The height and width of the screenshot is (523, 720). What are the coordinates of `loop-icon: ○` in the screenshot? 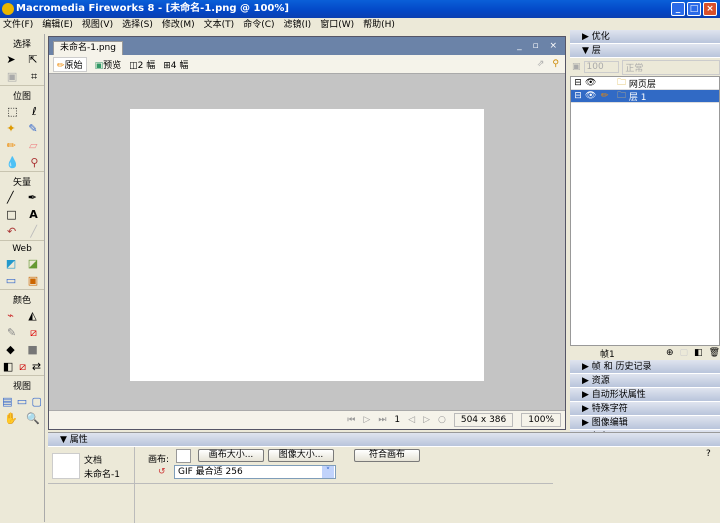 It's located at (442, 420).